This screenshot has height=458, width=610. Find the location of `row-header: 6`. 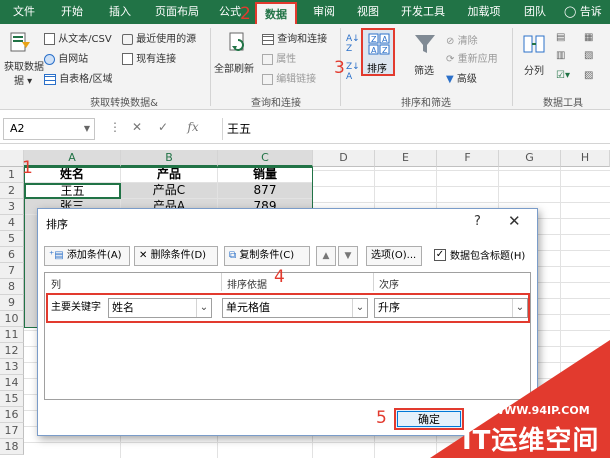

row-header: 6 is located at coordinates (12, 255).